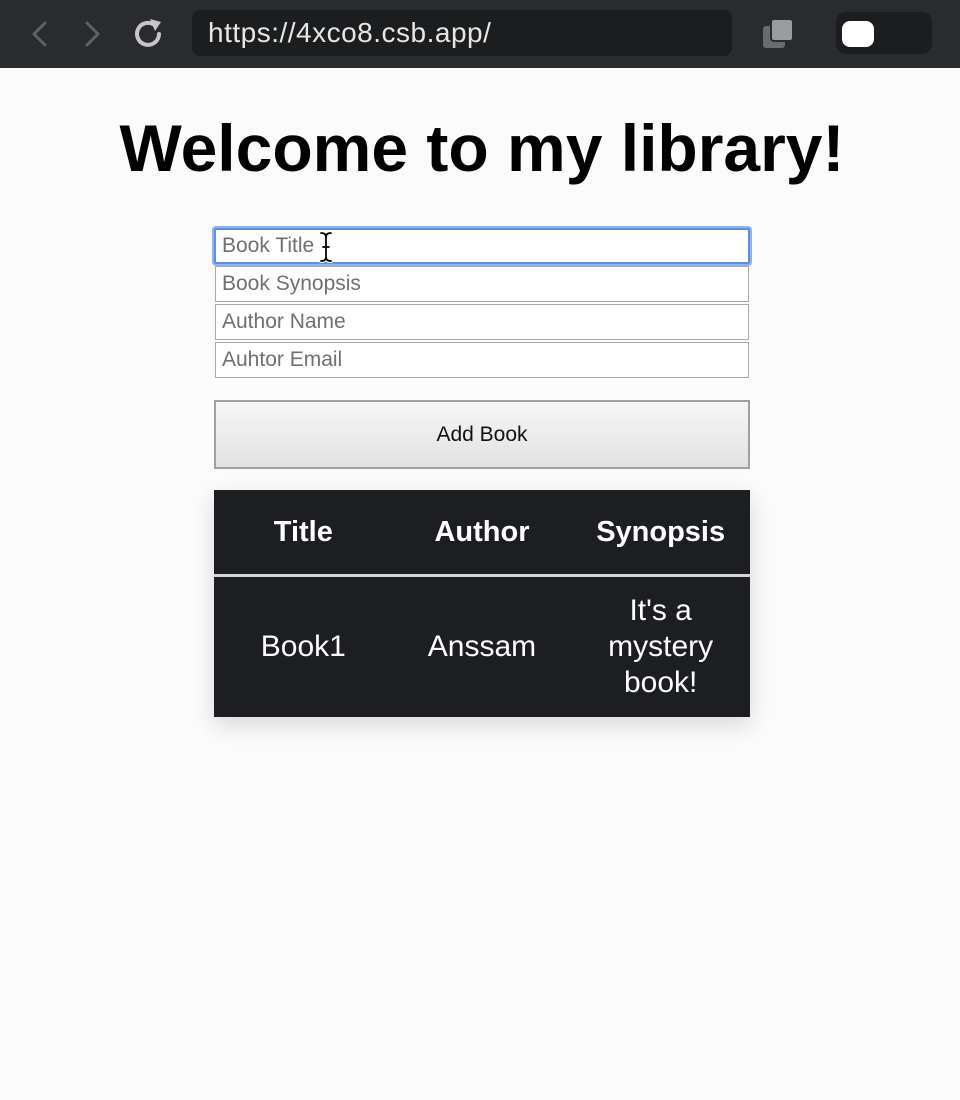 The height and width of the screenshot is (1100, 960). I want to click on column-header-synopsis: Synopsis, so click(660, 533).